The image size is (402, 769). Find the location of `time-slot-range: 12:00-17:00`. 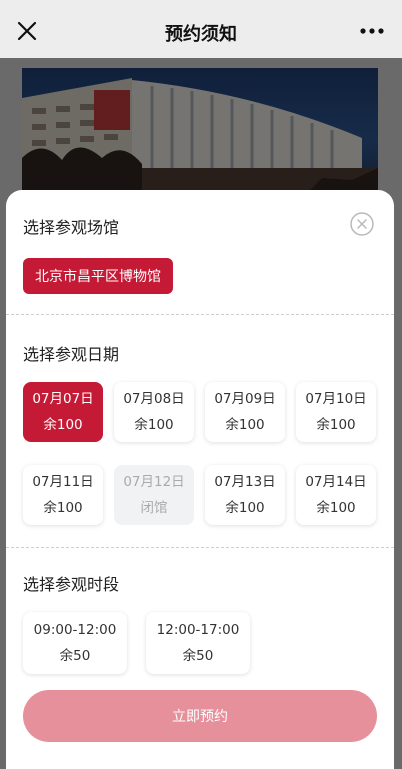

time-slot-range: 12:00-17:00 is located at coordinates (198, 630).